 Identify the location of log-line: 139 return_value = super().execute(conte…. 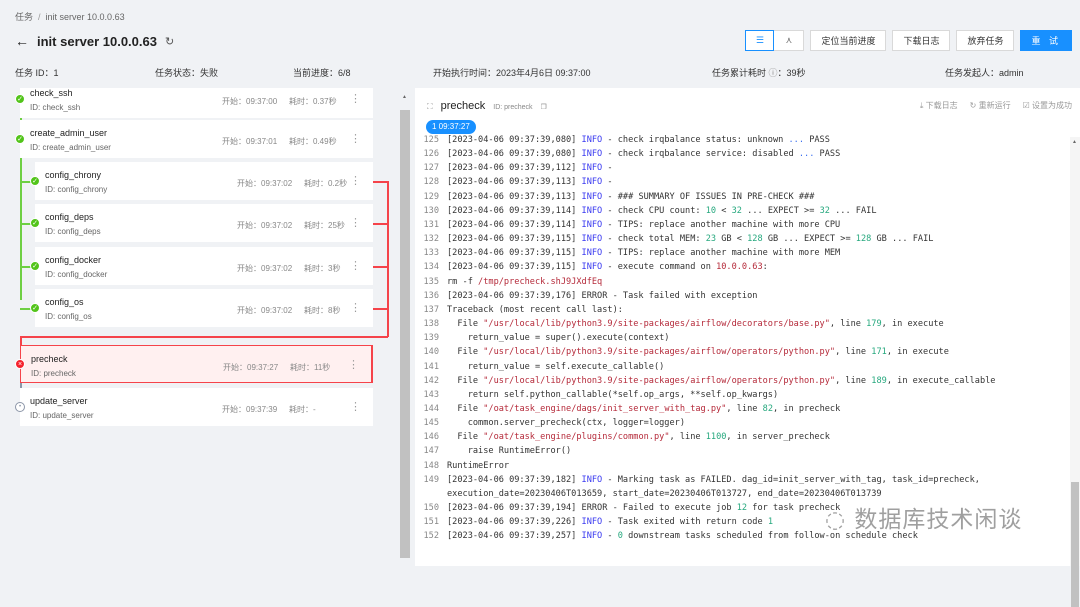
(740, 338).